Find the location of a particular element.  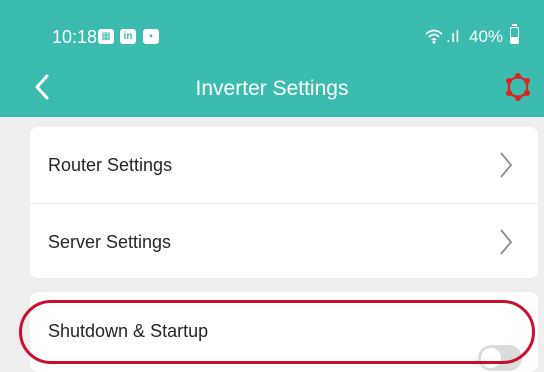

calendar-icon: ▦ is located at coordinates (106, 36).